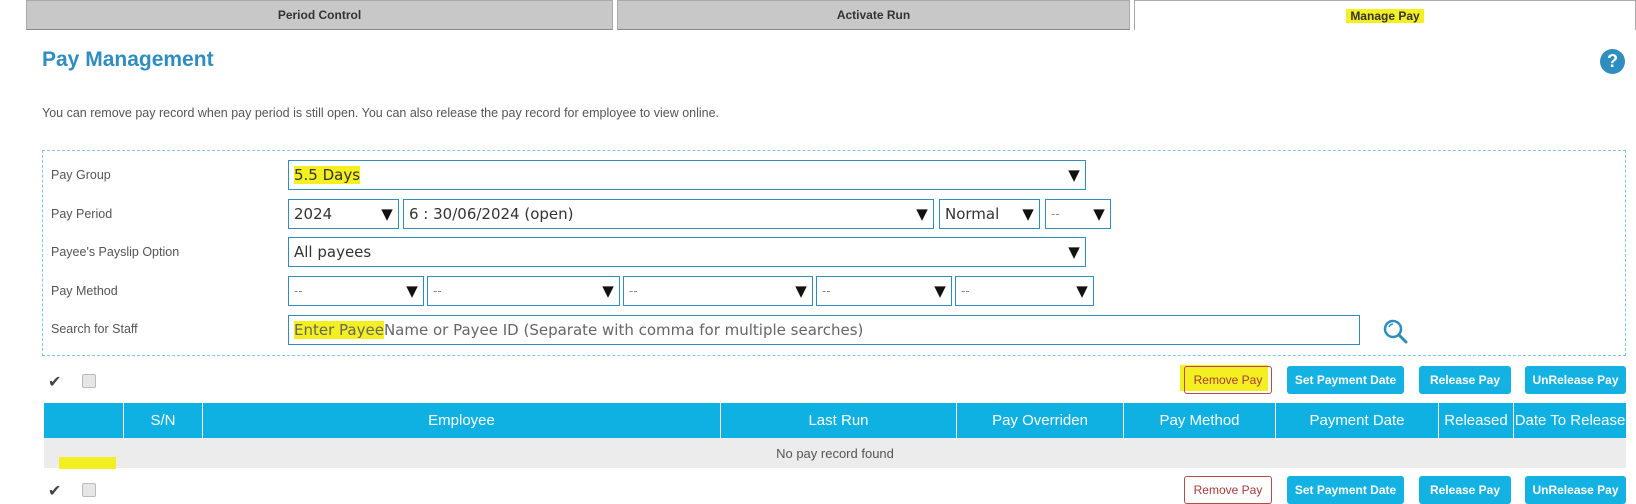 Image resolution: width=1636 pixels, height=504 pixels. I want to click on pay-group-select: 5.5 Days ▼, so click(687, 175).